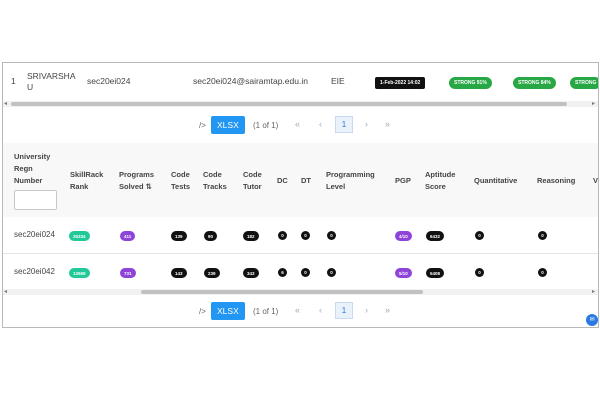  What do you see at coordinates (306, 181) in the screenshot?
I see `col-dt: DT` at bounding box center [306, 181].